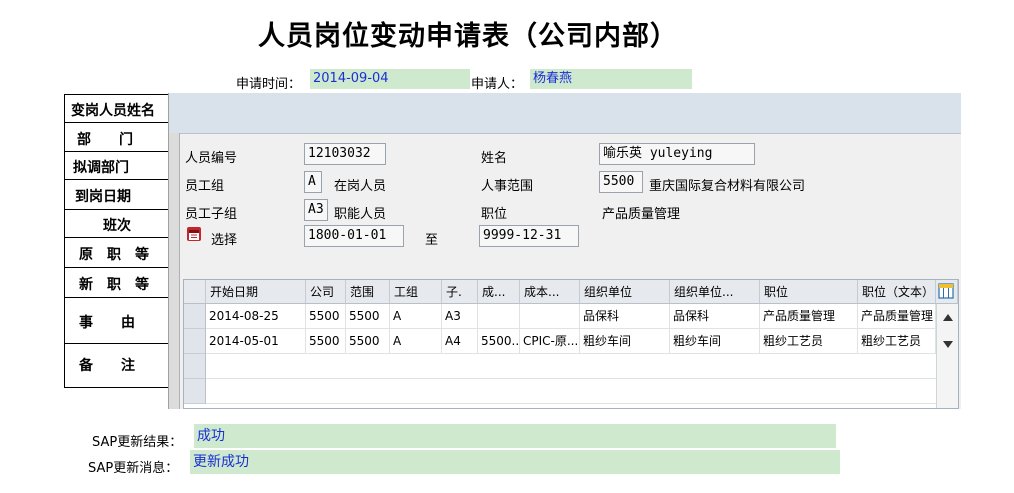 The width and height of the screenshot is (1014, 493). I want to click on scroll-up-icon, so click(948, 317).